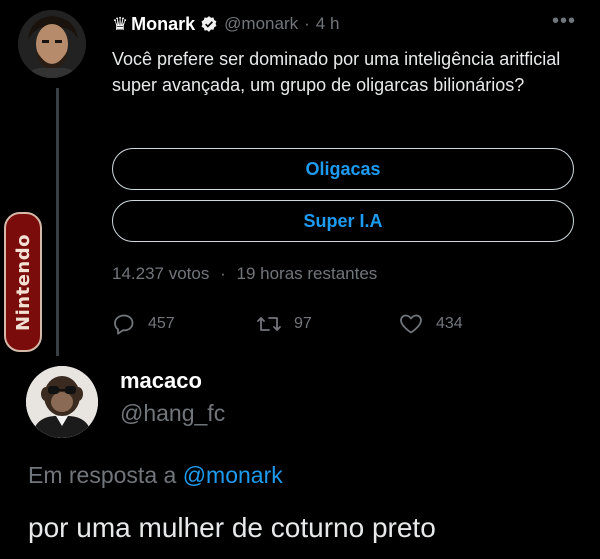  I want to click on poll-meta: 14.237 votos · 19 horas restantes, so click(244, 274).